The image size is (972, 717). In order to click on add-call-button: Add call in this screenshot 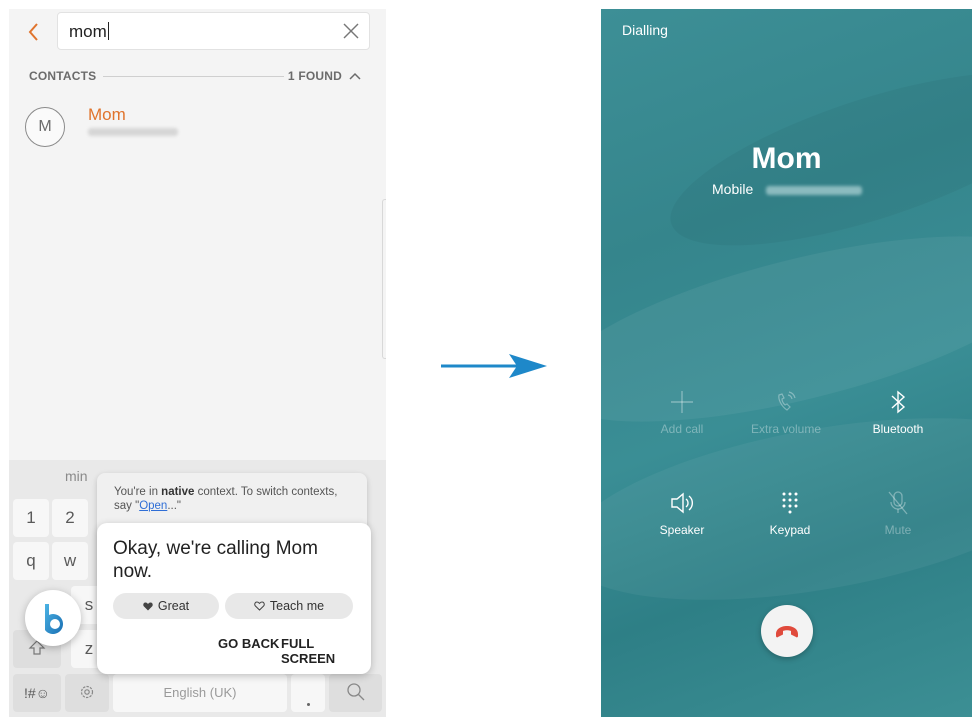, I will do `click(682, 419)`.